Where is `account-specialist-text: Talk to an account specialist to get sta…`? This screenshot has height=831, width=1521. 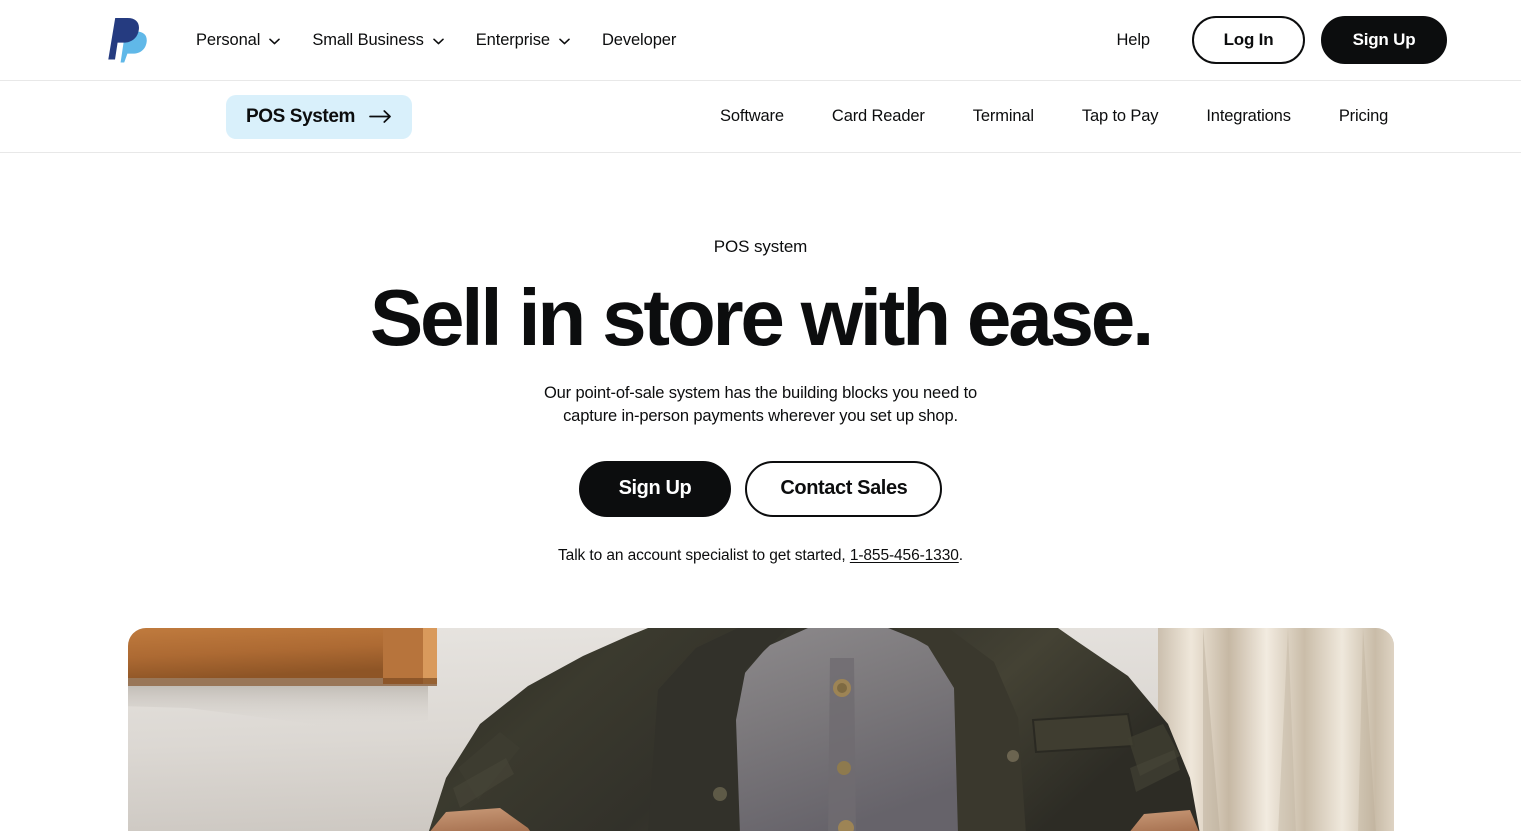
account-specialist-text: Talk to an account specialist to get sta… is located at coordinates (760, 556).